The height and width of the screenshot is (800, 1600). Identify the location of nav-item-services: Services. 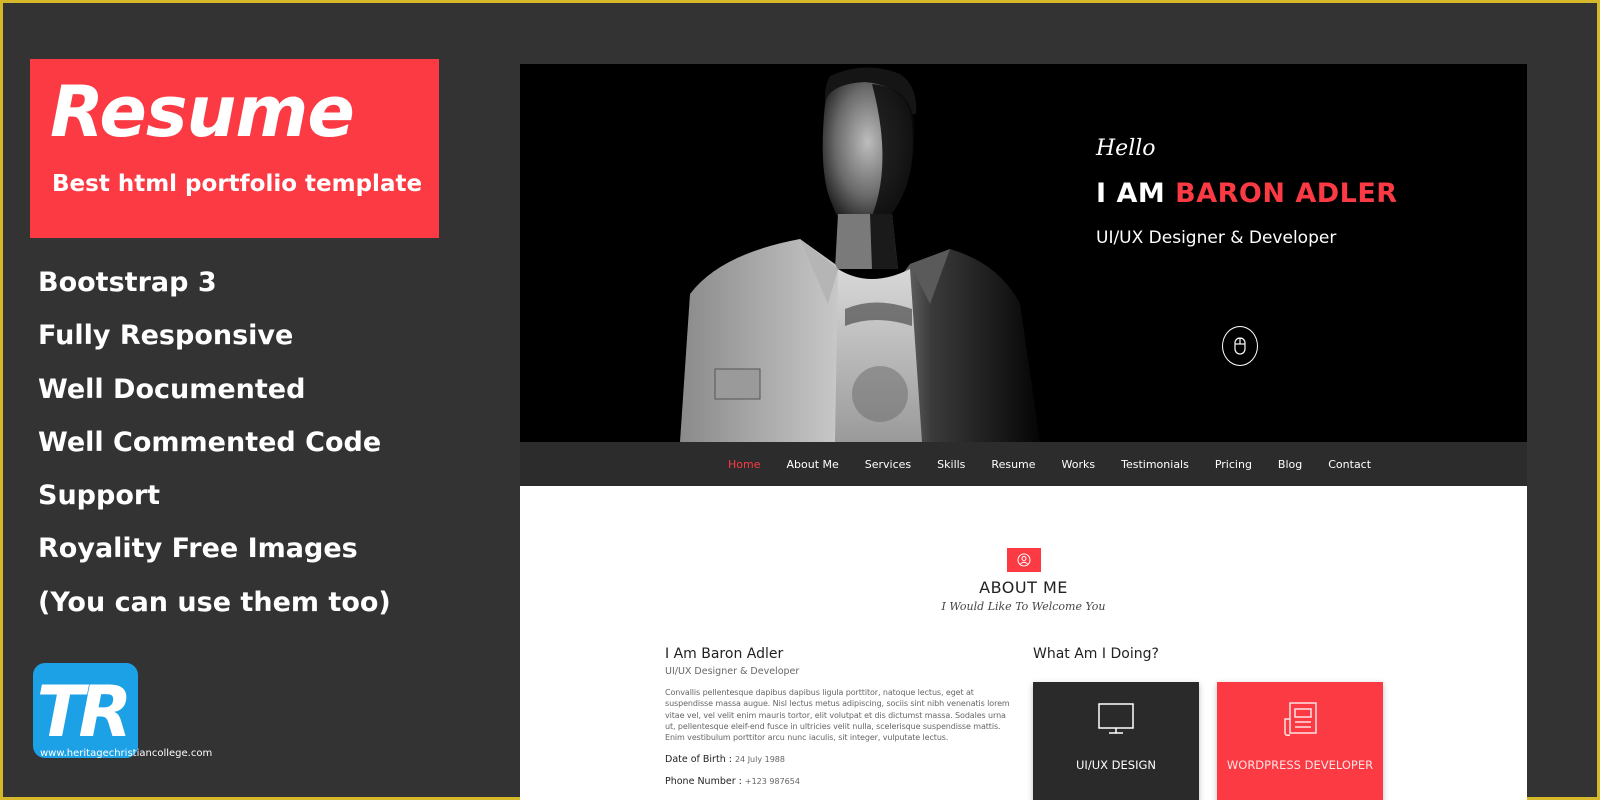
(888, 464).